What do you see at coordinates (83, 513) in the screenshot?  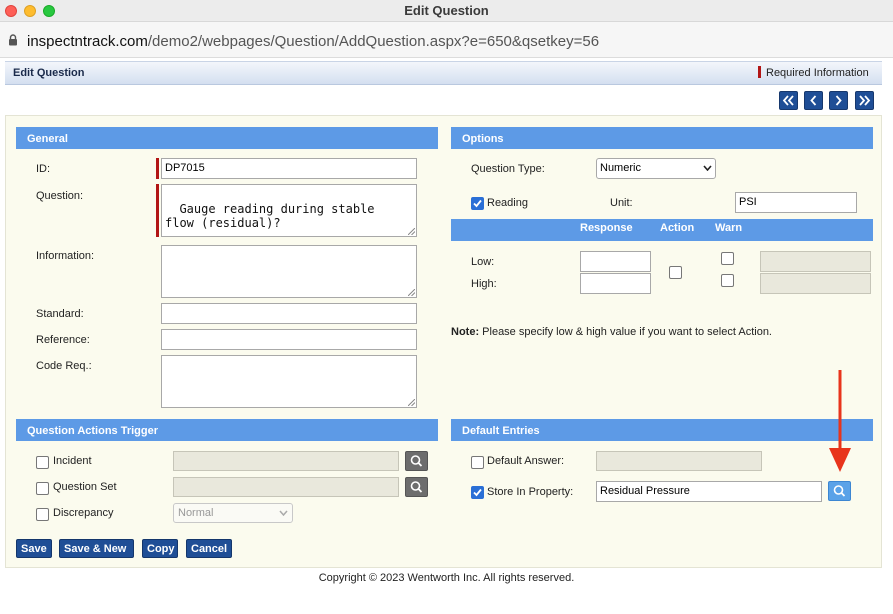 I see `discrepancy-label: Discrepancy` at bounding box center [83, 513].